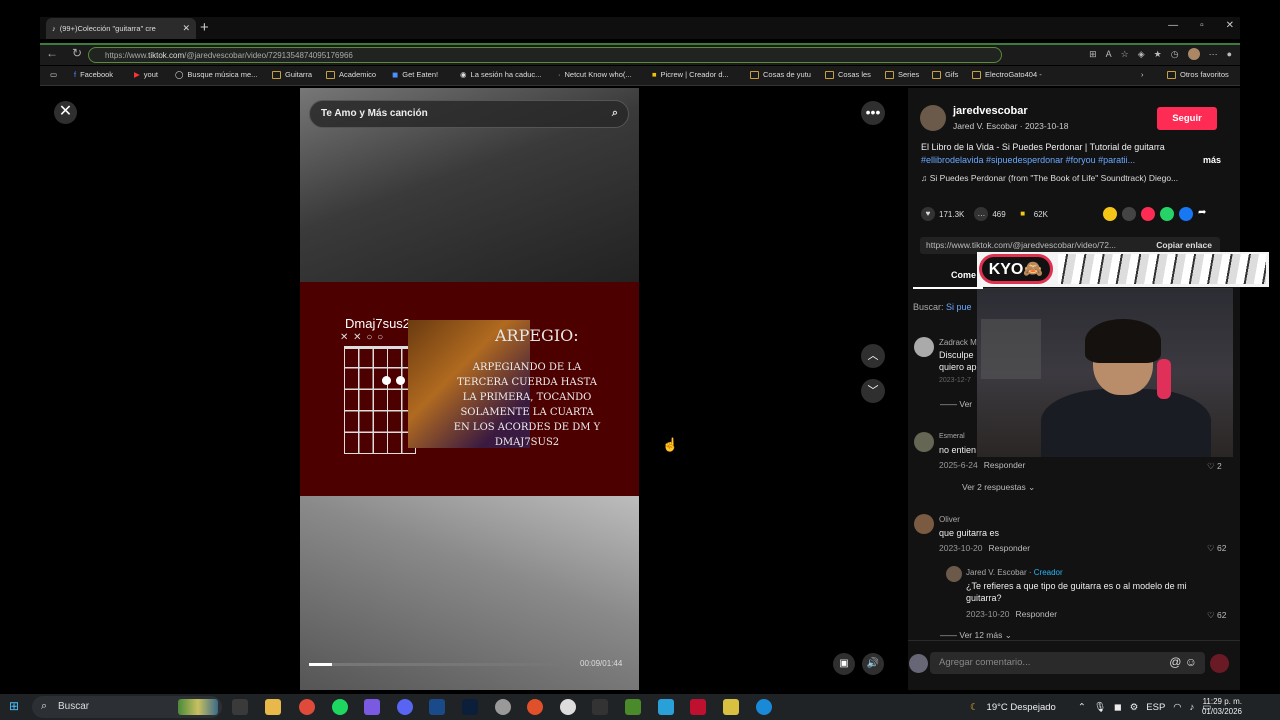 This screenshot has height=720, width=1280. What do you see at coordinates (121, 28) in the screenshot?
I see `browser-tab: ♪ (99+)Colección "guitarra" cre ✕` at bounding box center [121, 28].